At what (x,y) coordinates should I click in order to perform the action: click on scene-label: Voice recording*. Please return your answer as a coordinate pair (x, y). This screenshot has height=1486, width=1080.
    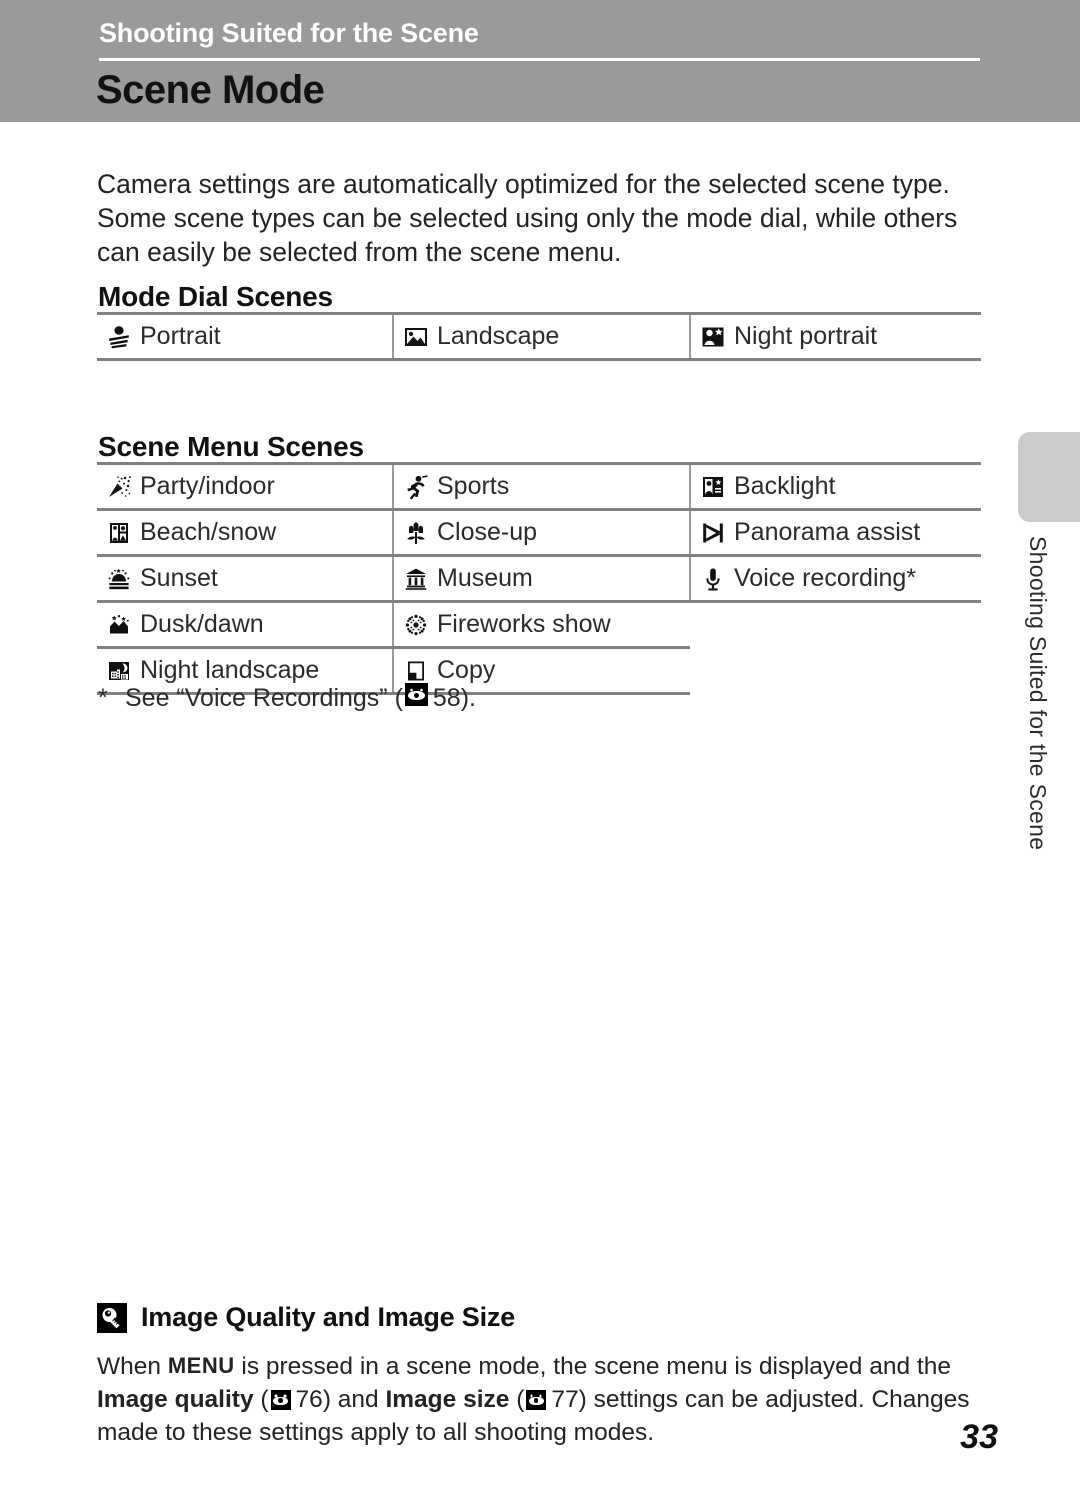
    Looking at the image, I should click on (825, 578).